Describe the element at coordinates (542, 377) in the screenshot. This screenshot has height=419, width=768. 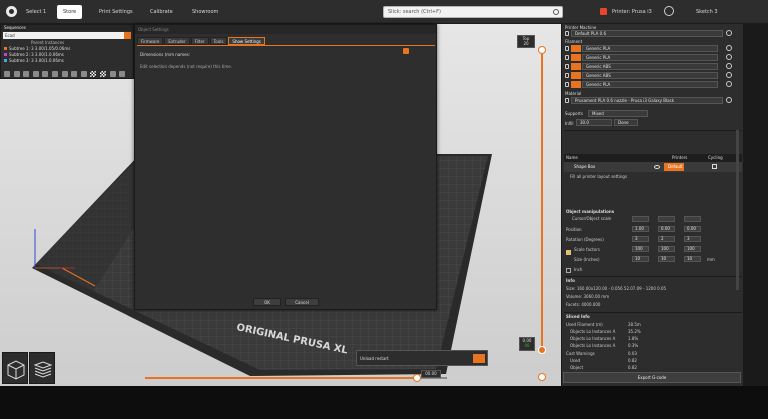
I see `move-slider-end-handle` at that location.